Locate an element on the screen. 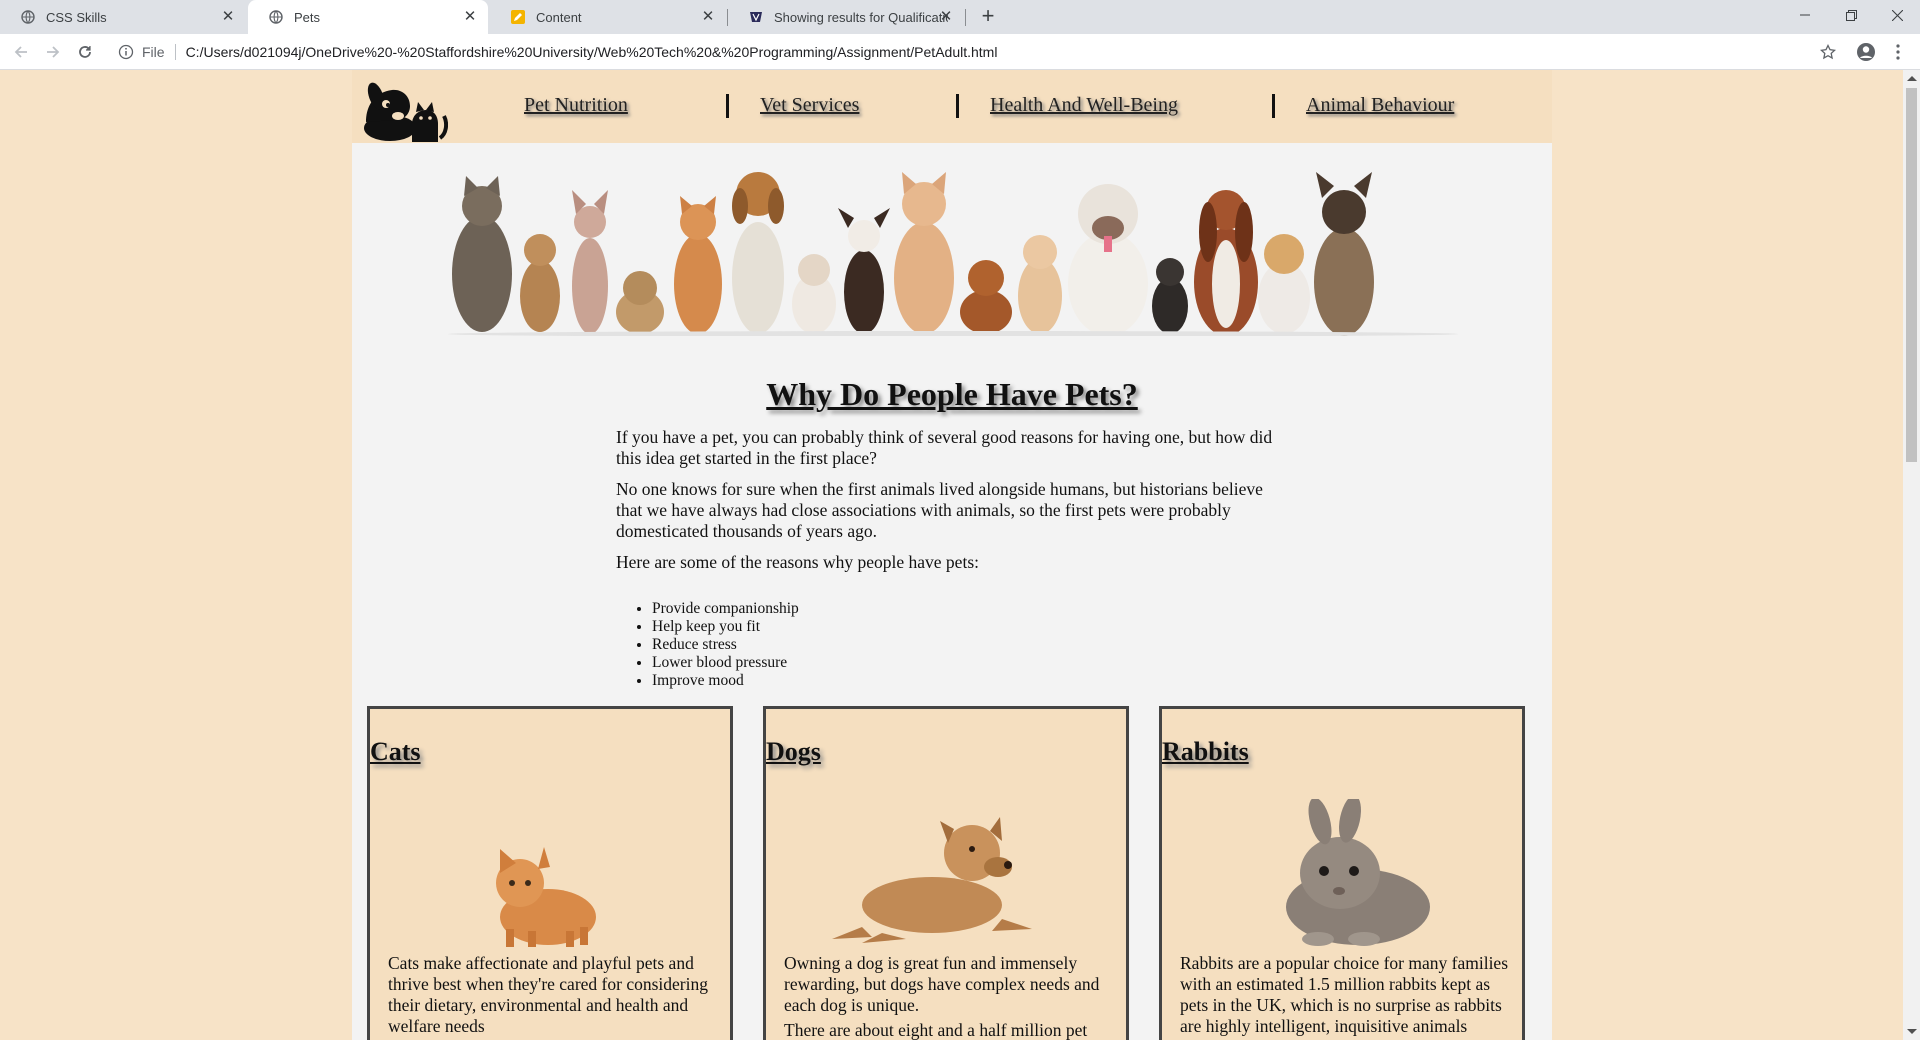 This screenshot has width=1920, height=1040. card-title-cats: Cats is located at coordinates (395, 752).